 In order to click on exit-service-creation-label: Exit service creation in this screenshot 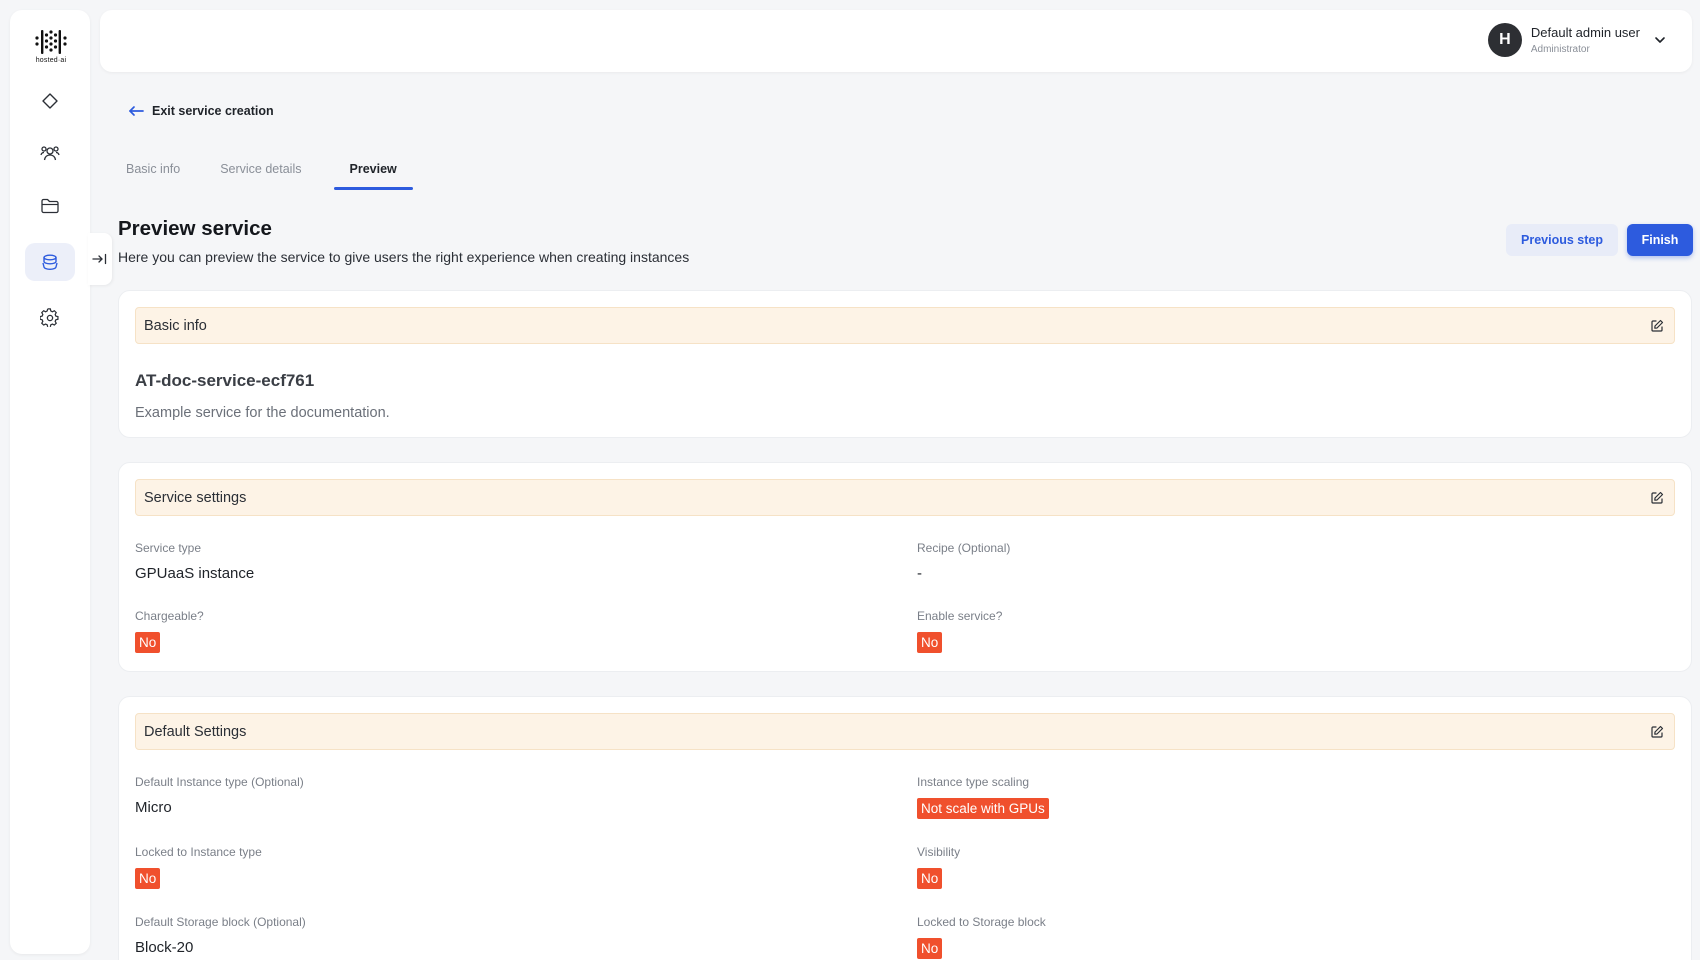, I will do `click(213, 111)`.